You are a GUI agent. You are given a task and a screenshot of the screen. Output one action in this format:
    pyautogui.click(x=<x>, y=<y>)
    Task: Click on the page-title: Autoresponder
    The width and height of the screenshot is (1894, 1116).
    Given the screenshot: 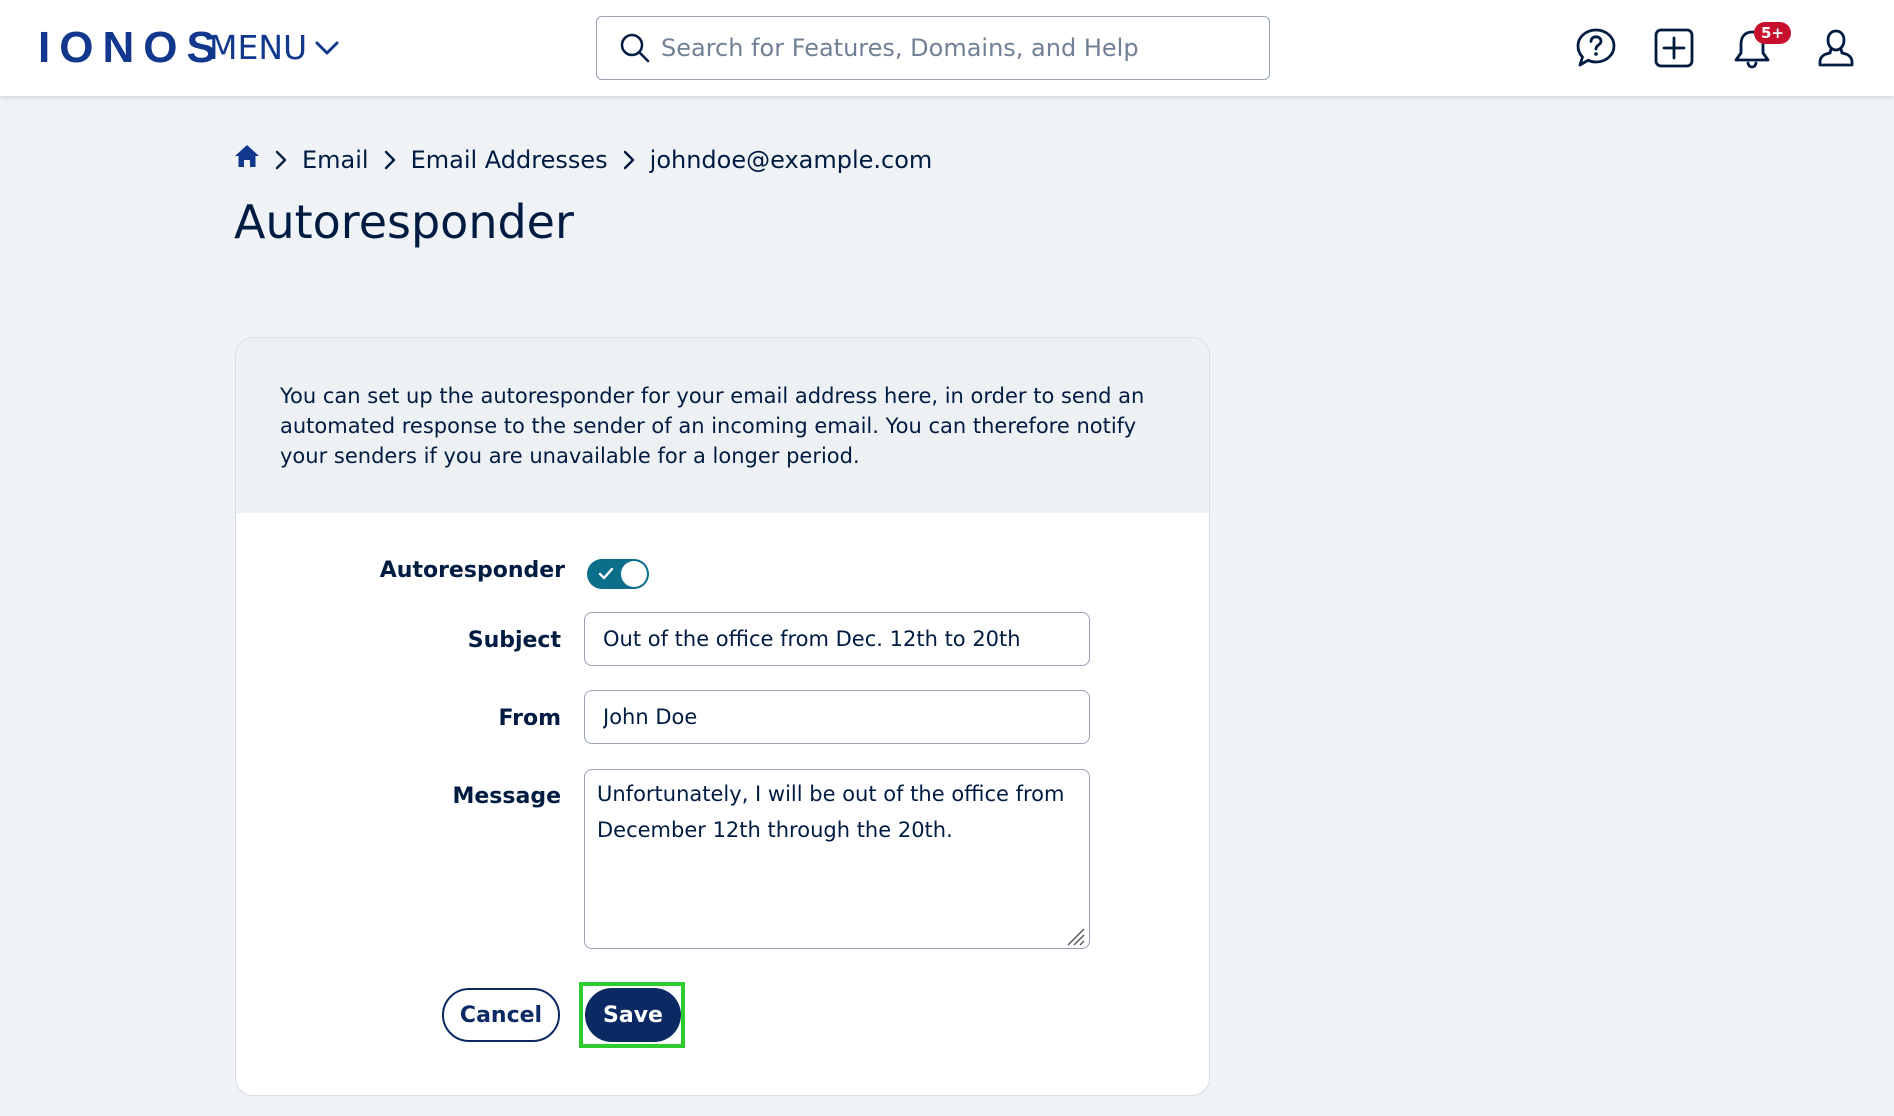 What is the action you would take?
    pyautogui.click(x=404, y=222)
    